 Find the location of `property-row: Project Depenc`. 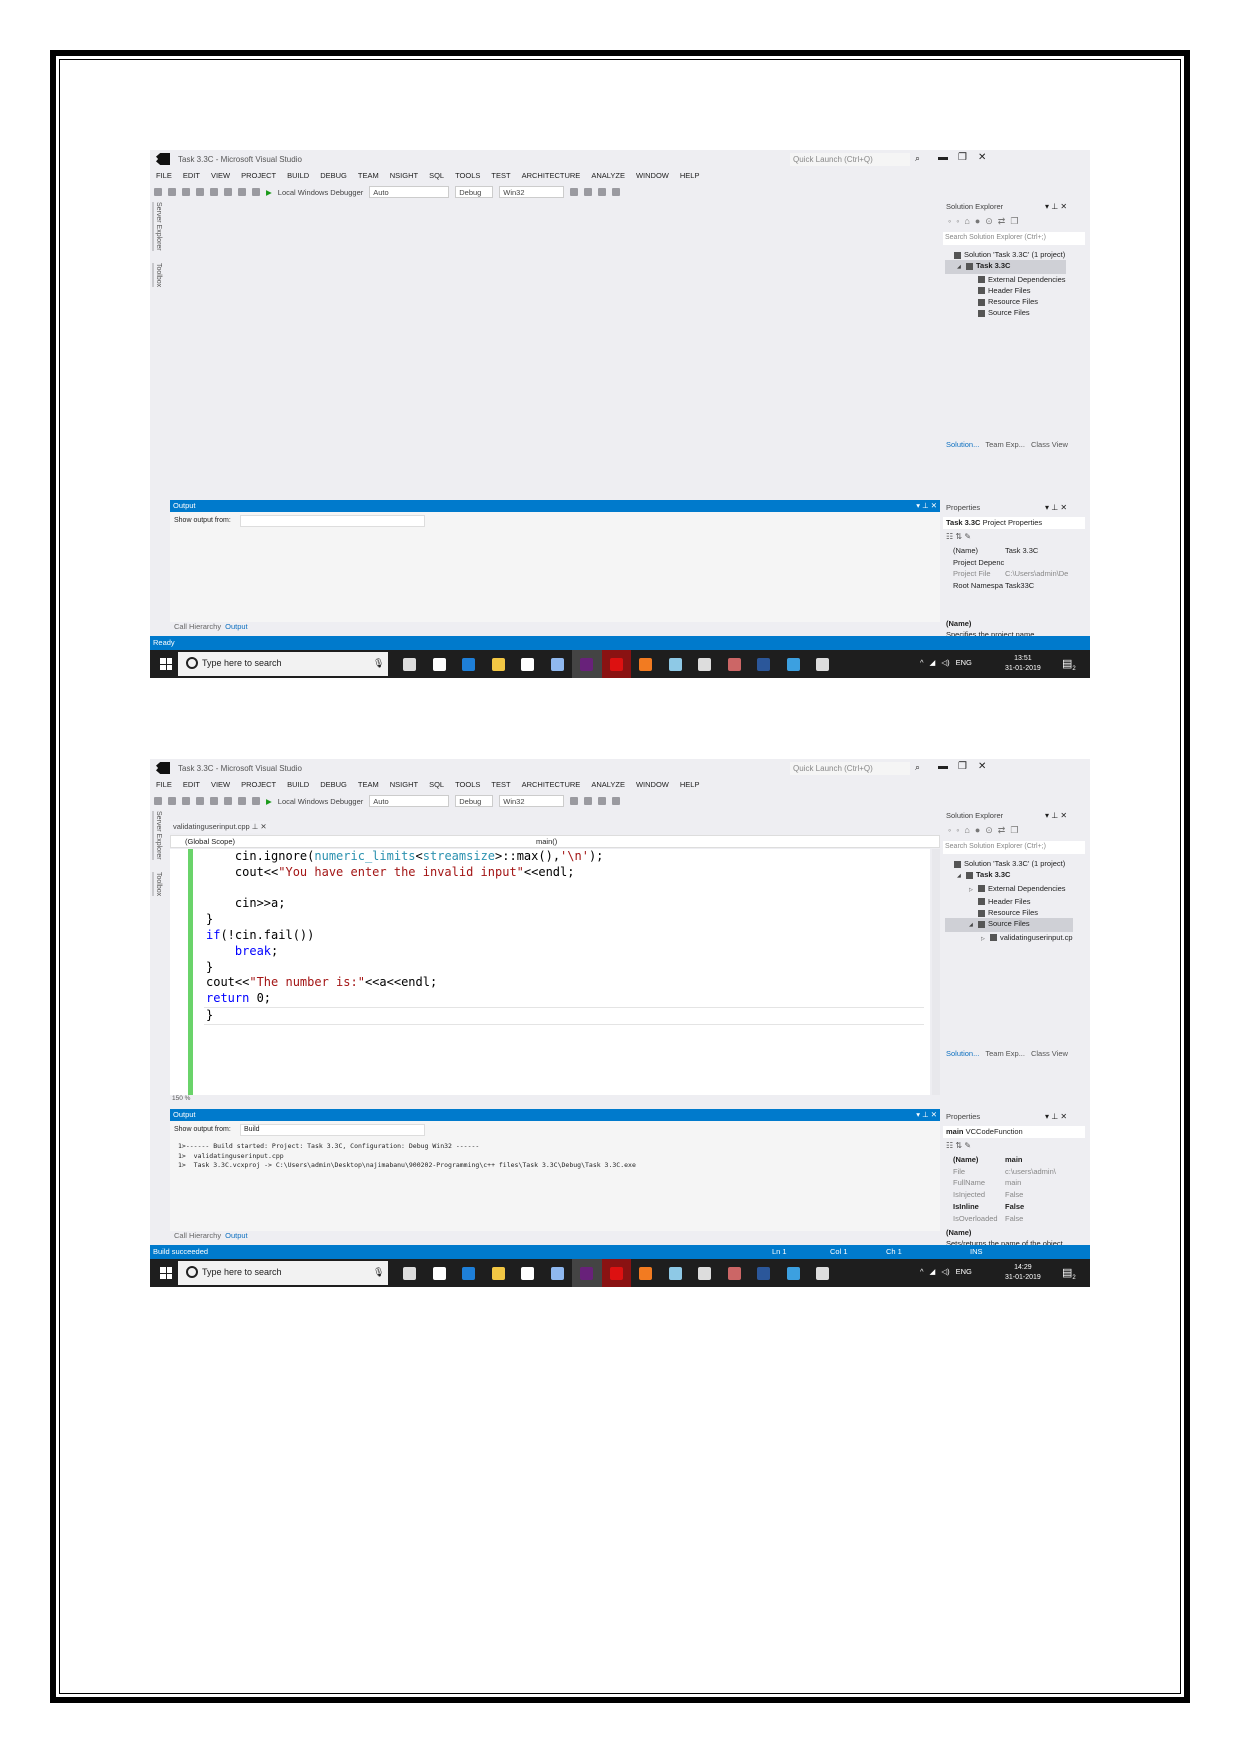

property-row: Project Depenc is located at coordinates (1020, 562).